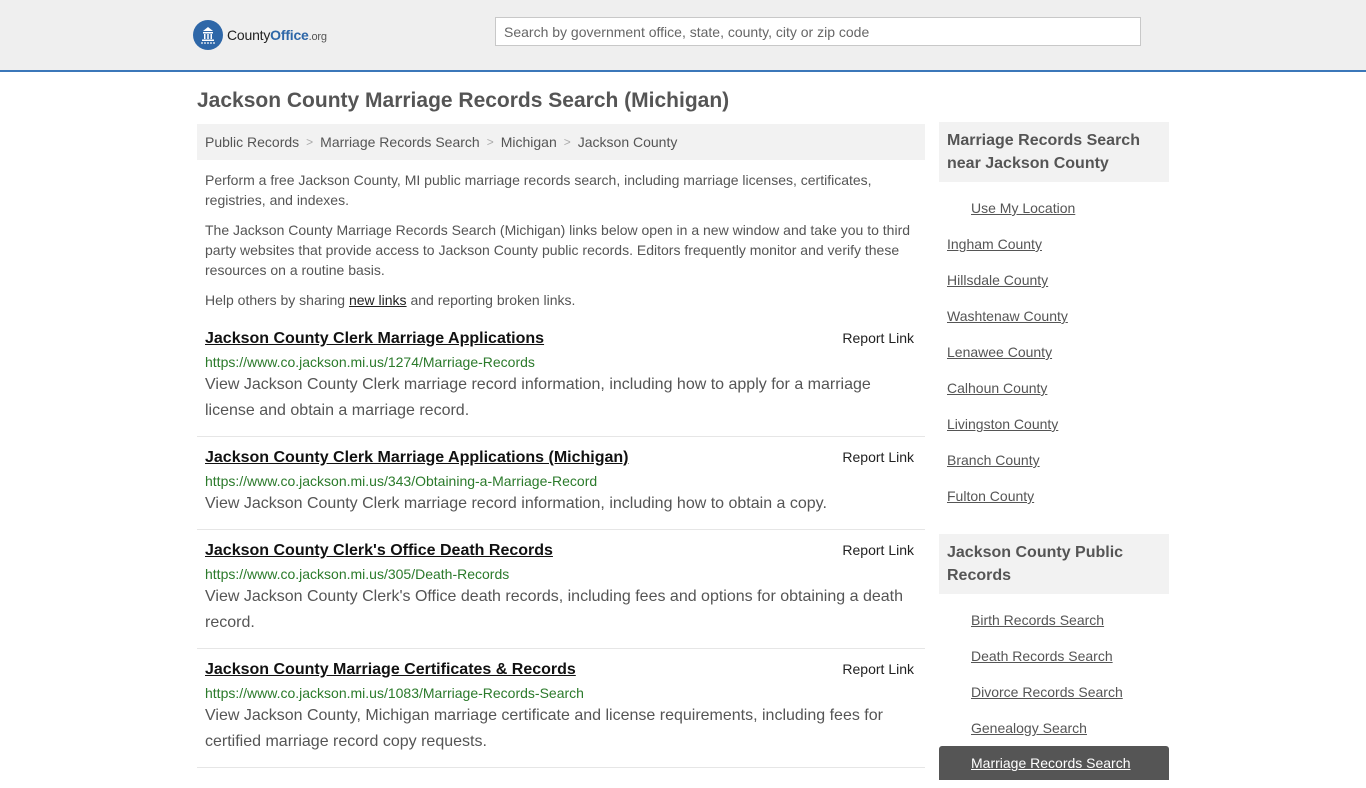 The width and height of the screenshot is (1366, 788). I want to click on divorce-records-link: Divorce Records Search, so click(1047, 692).